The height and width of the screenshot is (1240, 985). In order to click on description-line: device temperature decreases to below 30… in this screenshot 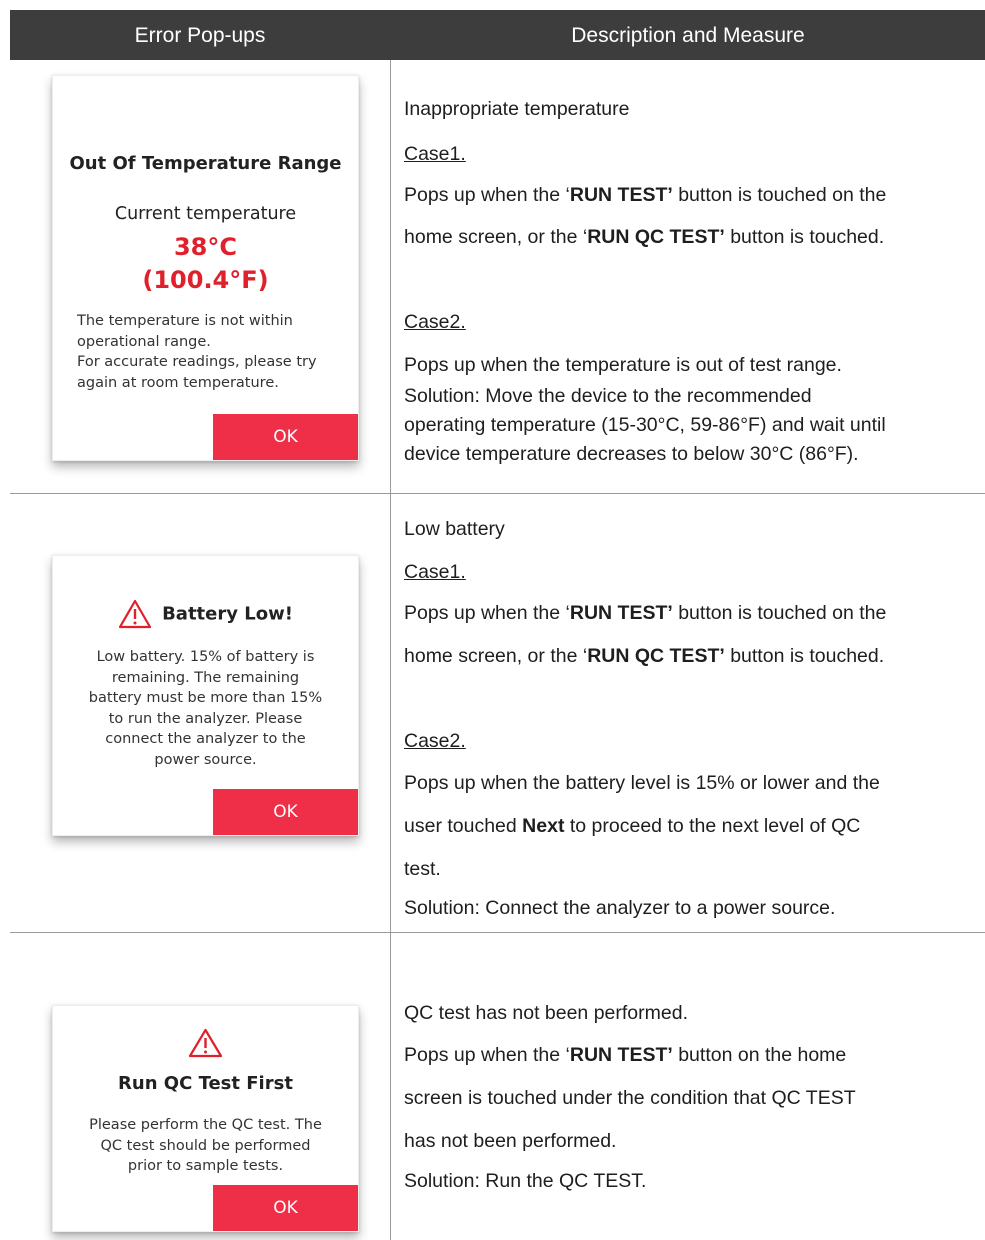, I will do `click(631, 454)`.